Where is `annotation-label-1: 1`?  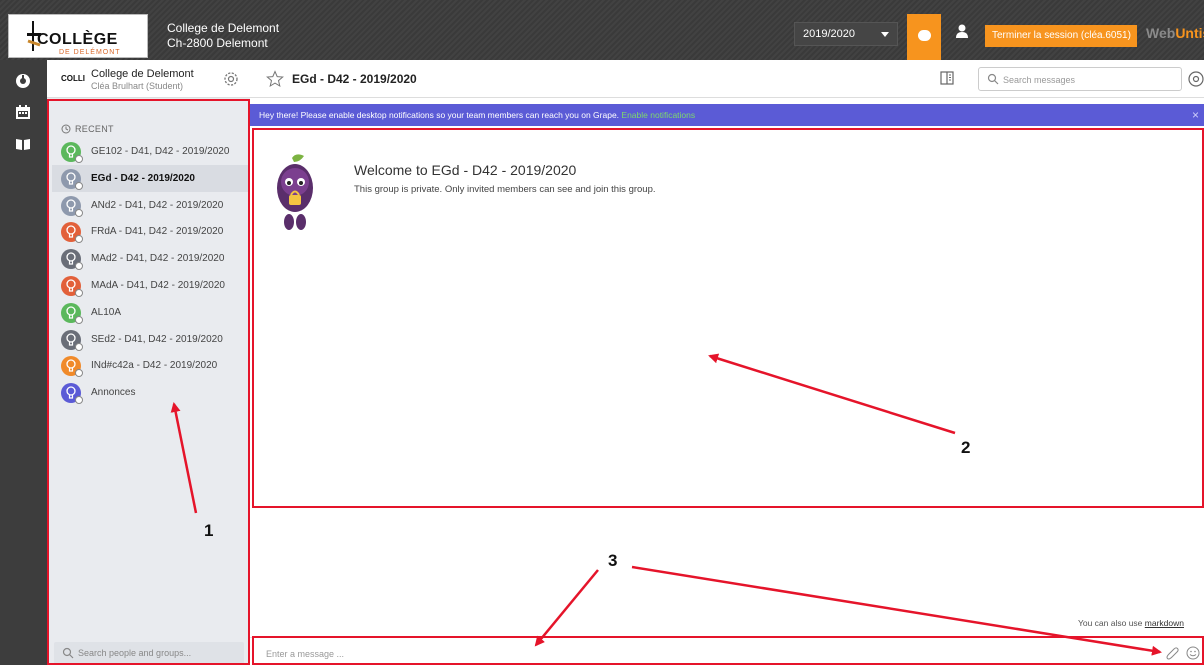 annotation-label-1: 1 is located at coordinates (209, 530).